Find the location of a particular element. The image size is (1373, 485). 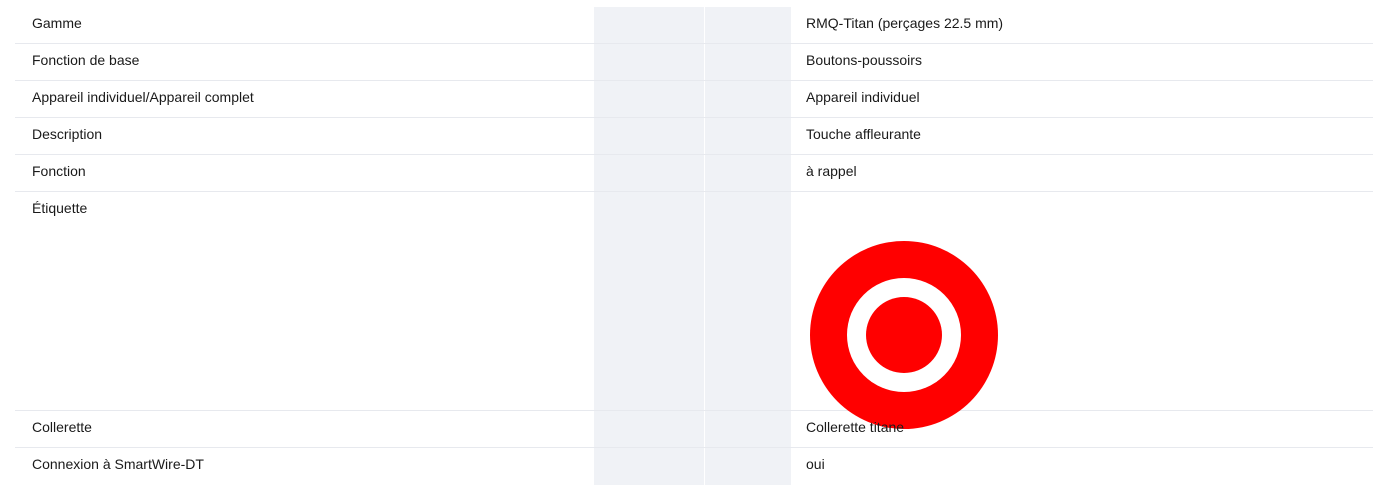

row-value: à rappel is located at coordinates (831, 171).